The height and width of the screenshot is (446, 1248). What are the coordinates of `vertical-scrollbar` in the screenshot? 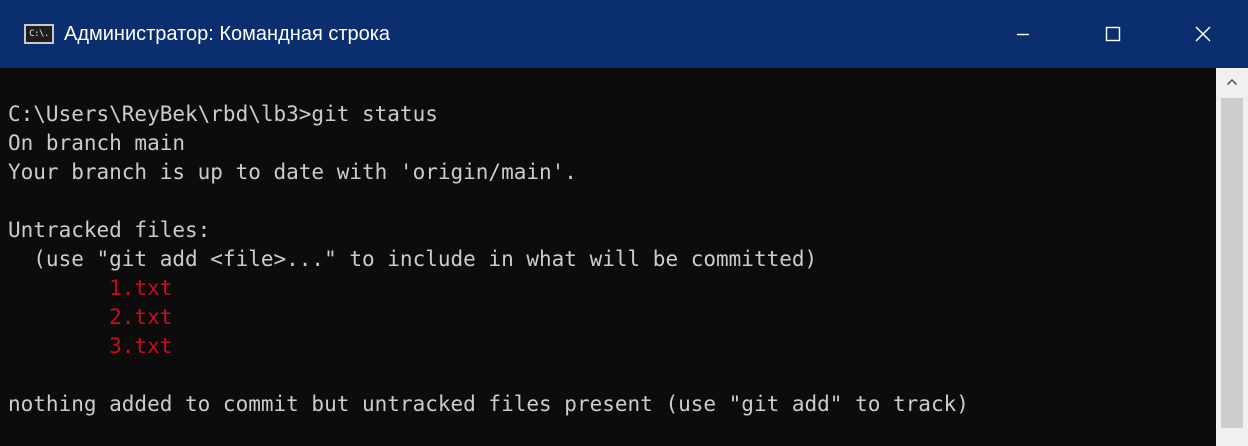 It's located at (1232, 257).